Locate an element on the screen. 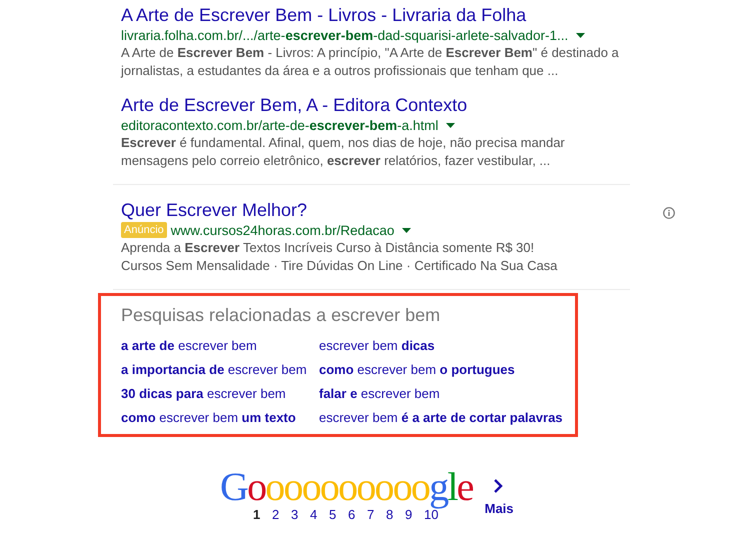  related-search-link: escrever bem dicas is located at coordinates (377, 346).